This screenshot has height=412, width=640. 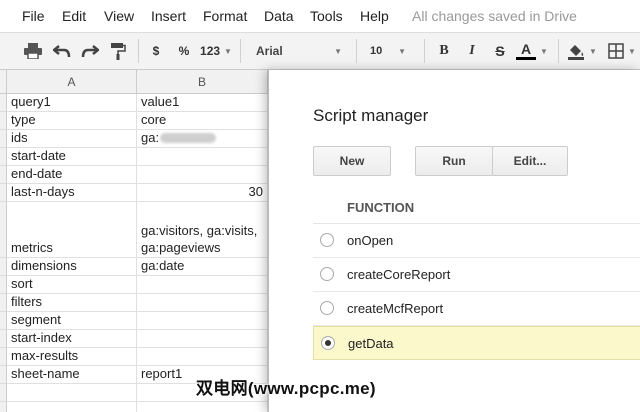 I want to click on borders-icon, so click(x=616, y=51).